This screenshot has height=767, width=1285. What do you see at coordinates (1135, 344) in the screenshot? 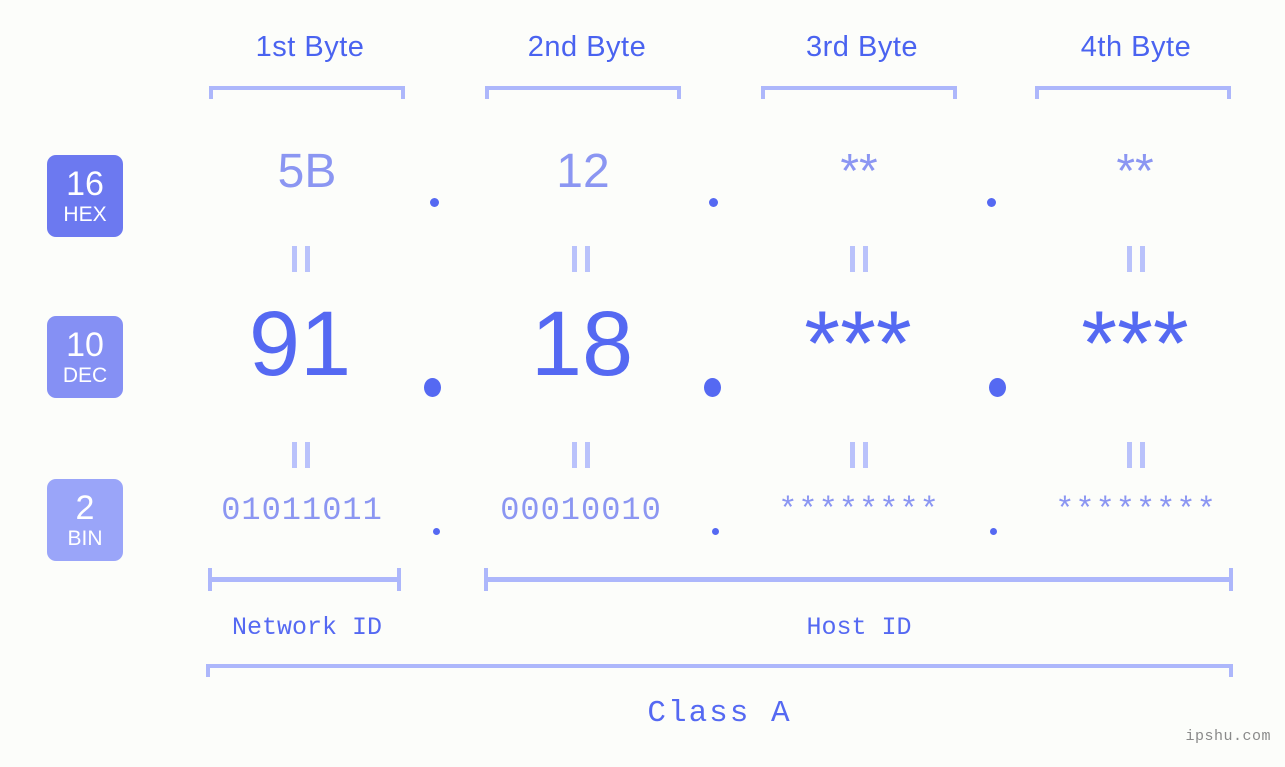
I see `dec-byte-4: ***` at bounding box center [1135, 344].